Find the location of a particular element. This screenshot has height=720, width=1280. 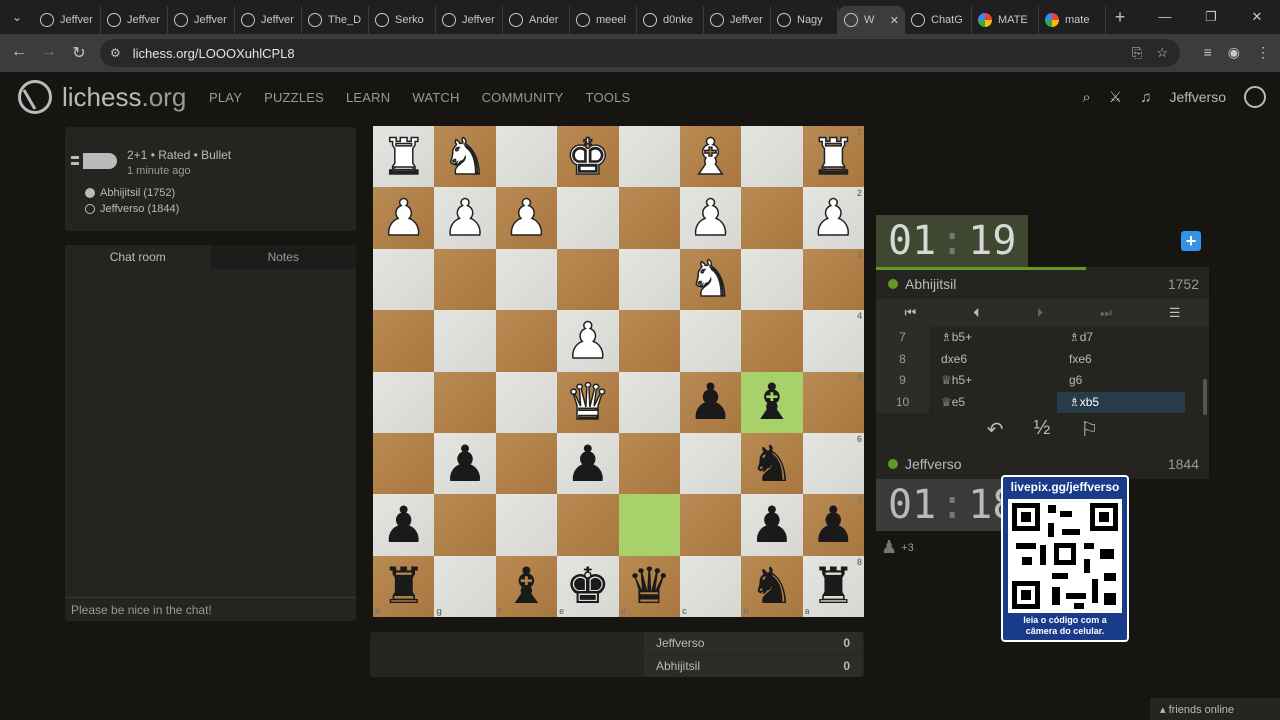

browser-tab: Serko is located at coordinates (402, 20).